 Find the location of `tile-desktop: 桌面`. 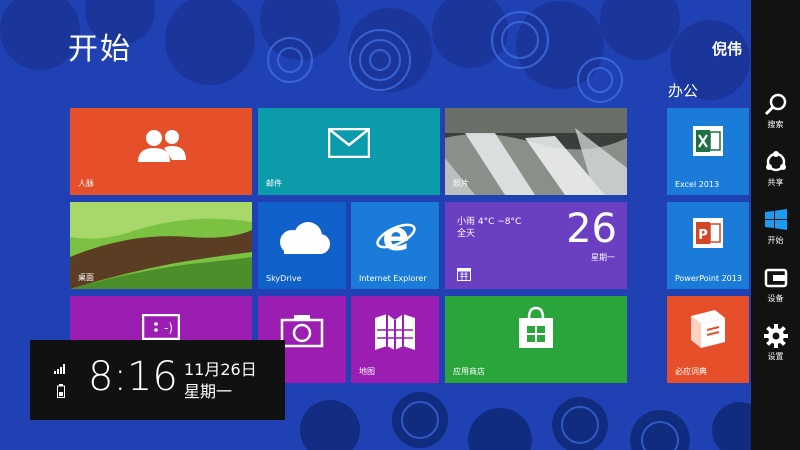

tile-desktop: 桌面 is located at coordinates (161, 245).